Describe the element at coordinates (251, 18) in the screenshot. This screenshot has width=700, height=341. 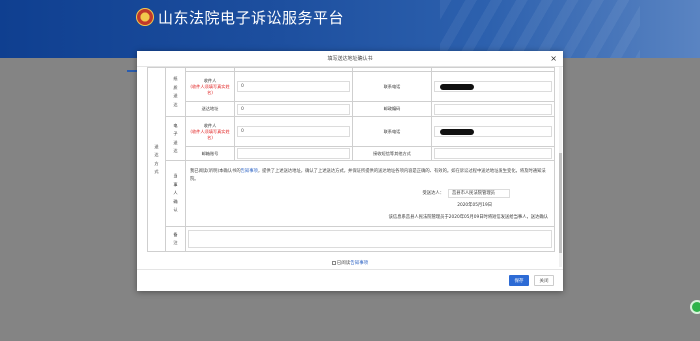
I see `site-title: 山东法院电子诉讼服务平台` at that location.